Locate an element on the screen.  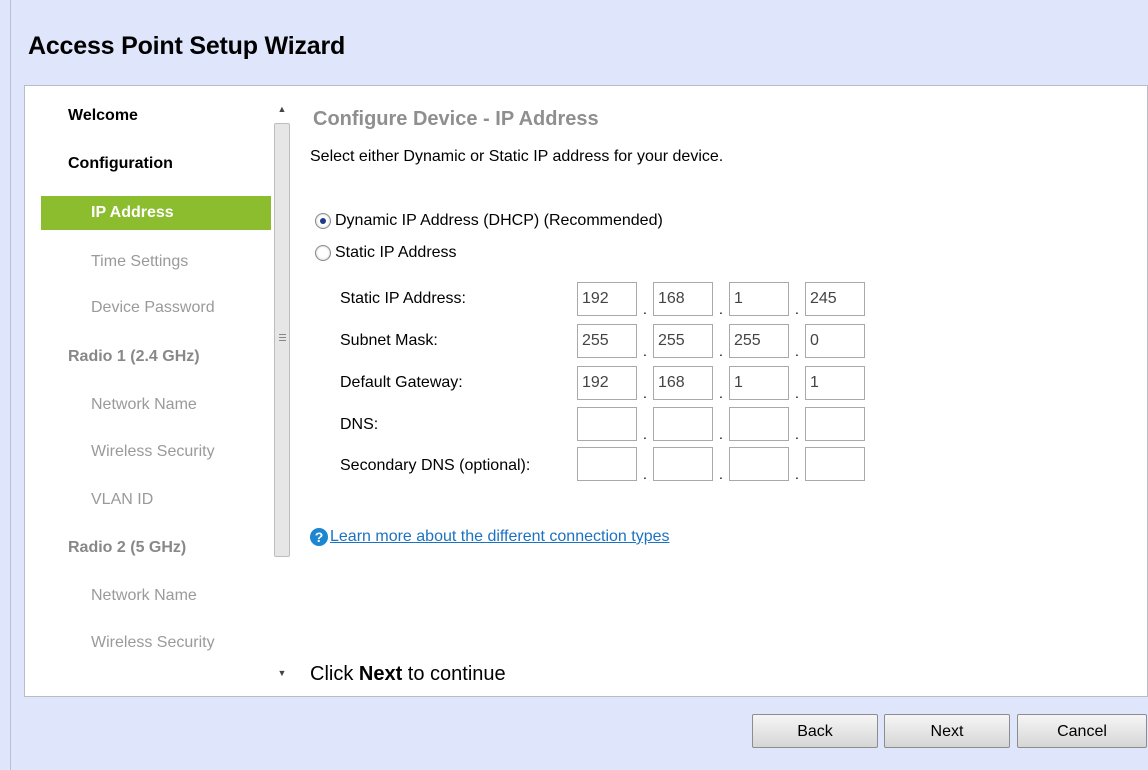
sidebar-item-welcome: Welcome is located at coordinates (103, 116).